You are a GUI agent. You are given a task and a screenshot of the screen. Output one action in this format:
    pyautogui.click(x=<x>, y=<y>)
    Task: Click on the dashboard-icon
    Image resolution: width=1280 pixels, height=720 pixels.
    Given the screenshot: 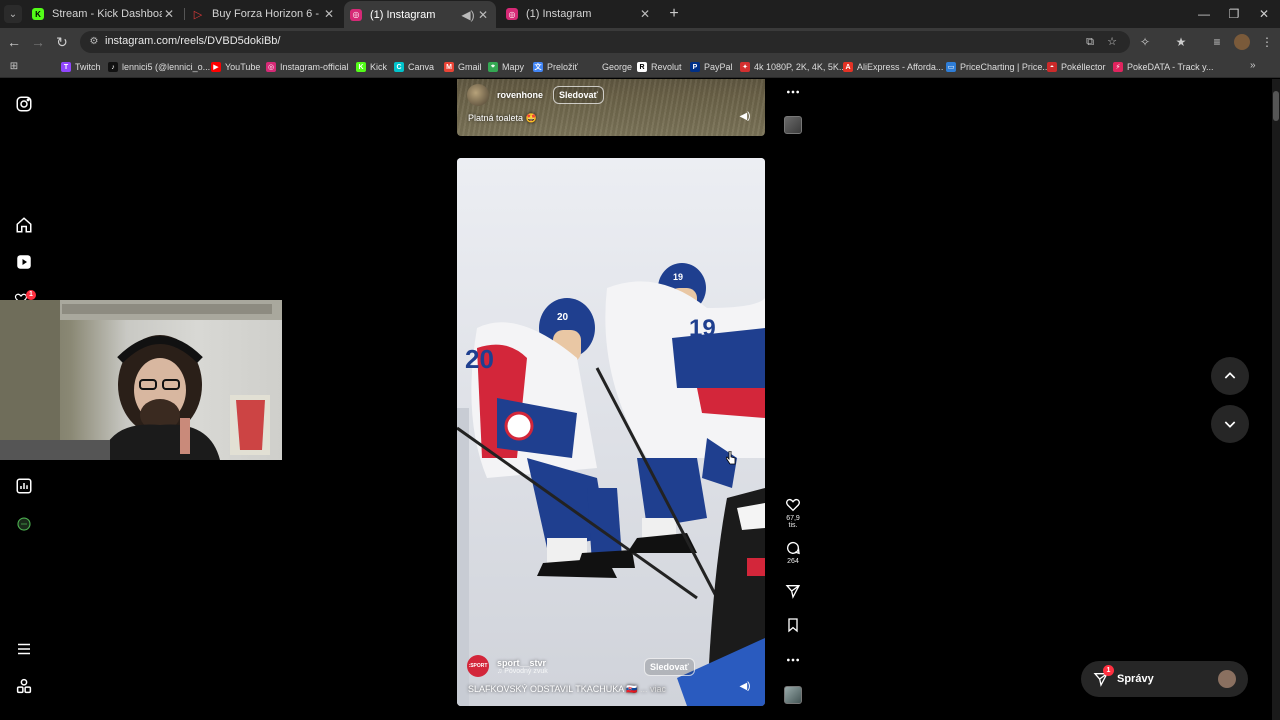 What is the action you would take?
    pyautogui.click(x=24, y=486)
    